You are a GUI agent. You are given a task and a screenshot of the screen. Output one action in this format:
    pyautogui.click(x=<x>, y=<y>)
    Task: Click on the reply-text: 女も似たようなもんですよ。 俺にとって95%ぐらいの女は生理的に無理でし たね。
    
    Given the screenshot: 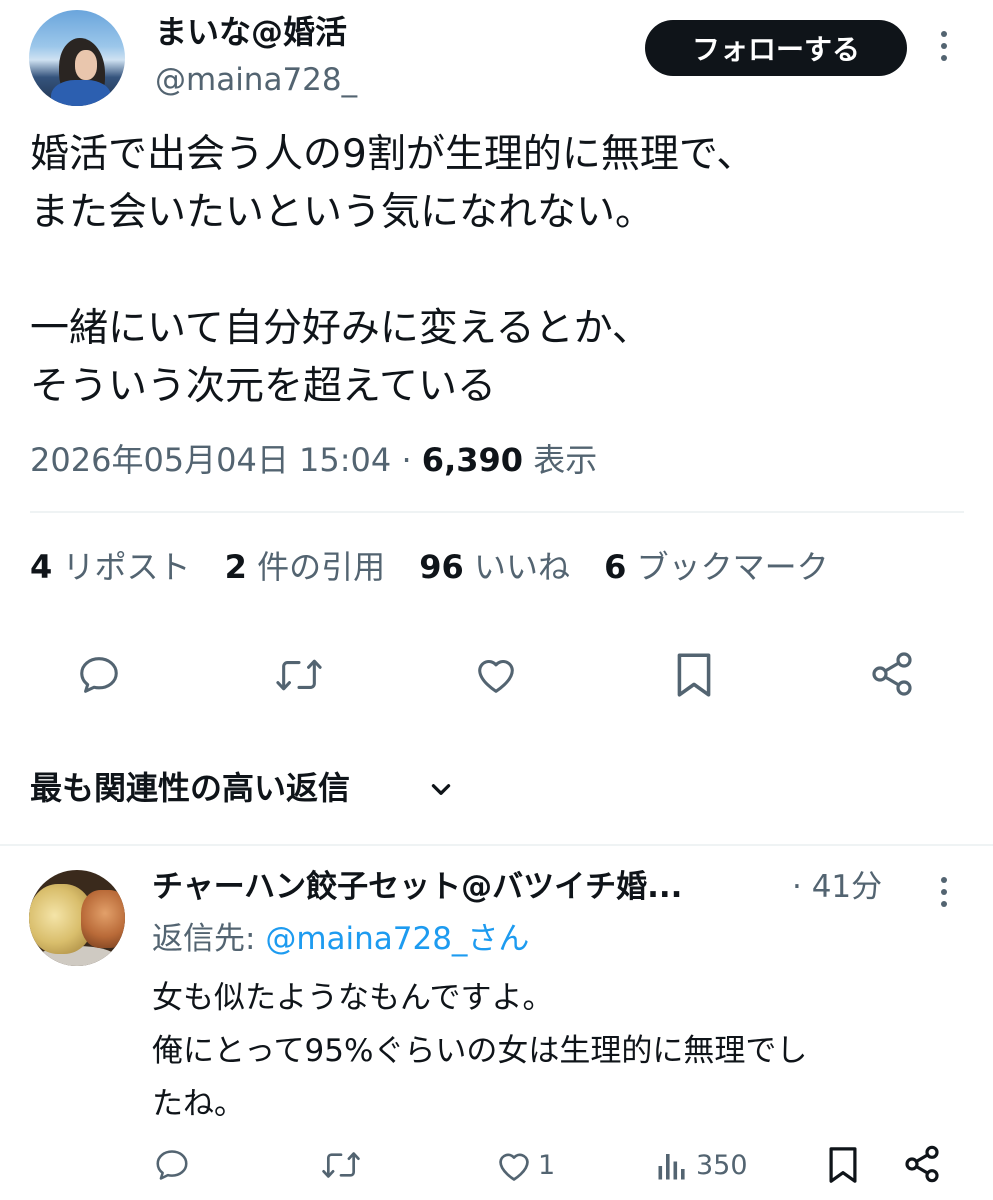 What is the action you would take?
    pyautogui.click(x=480, y=1051)
    